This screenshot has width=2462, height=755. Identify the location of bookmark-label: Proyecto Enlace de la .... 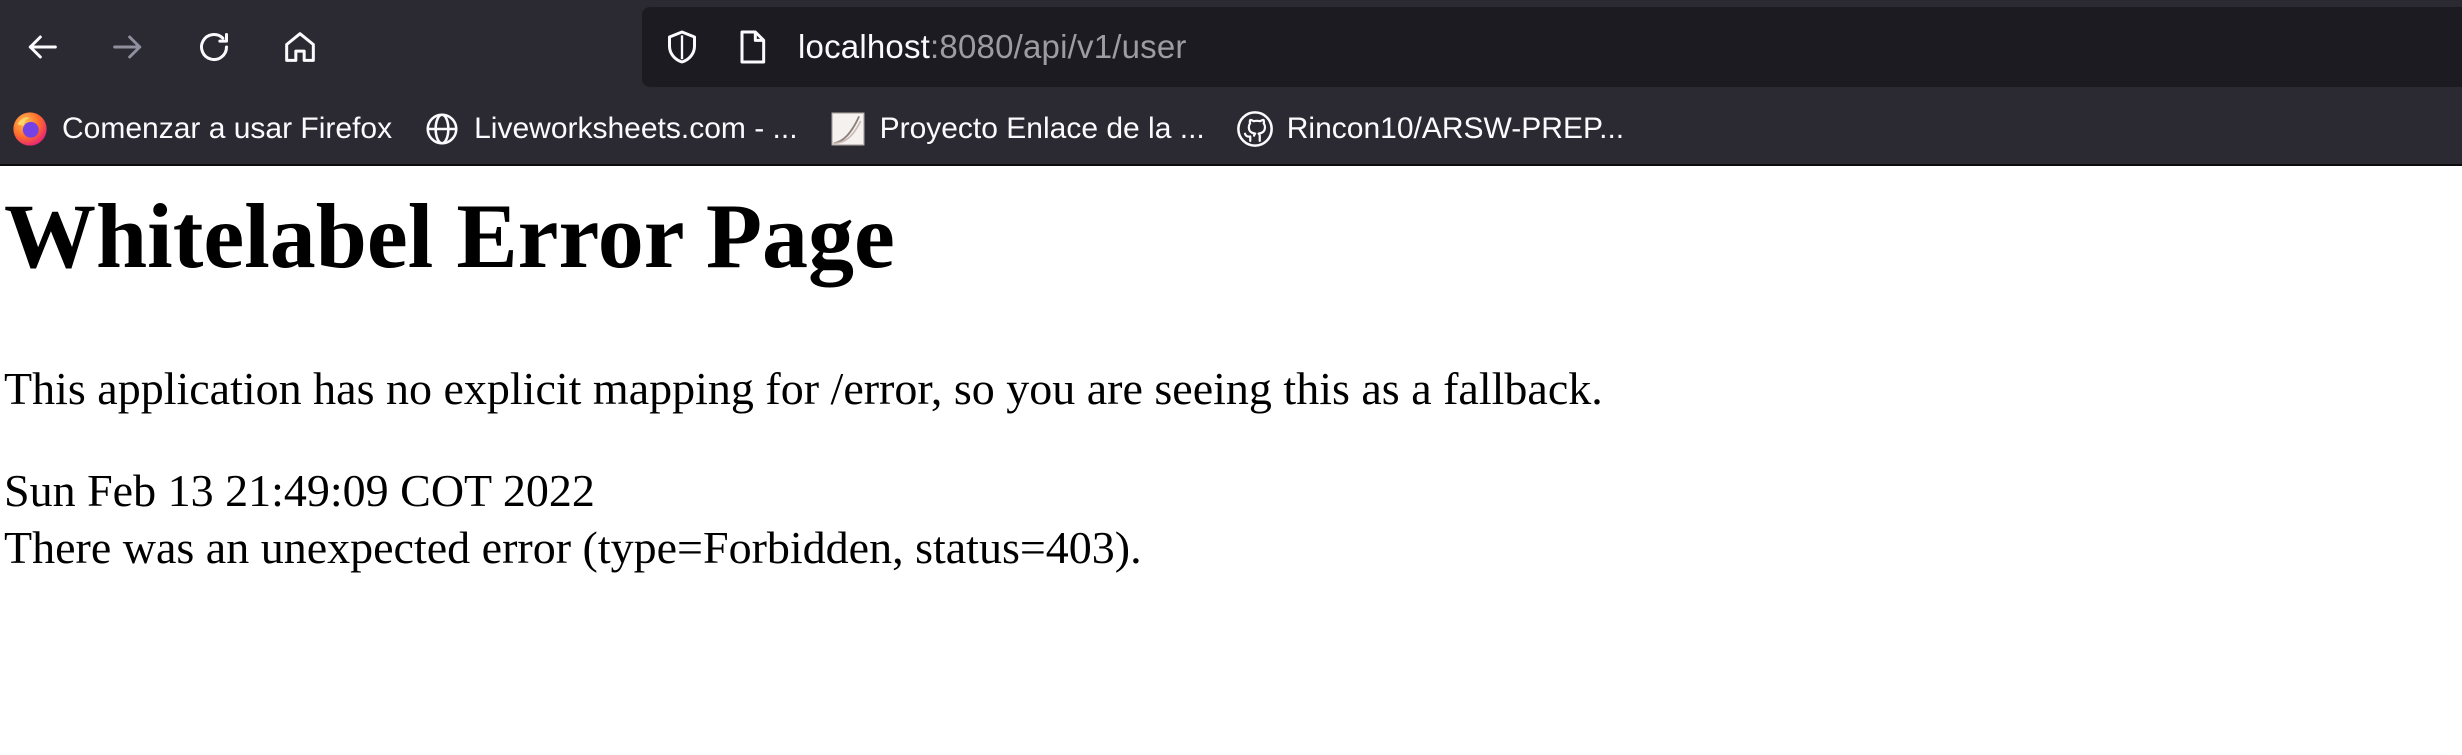
(1042, 128).